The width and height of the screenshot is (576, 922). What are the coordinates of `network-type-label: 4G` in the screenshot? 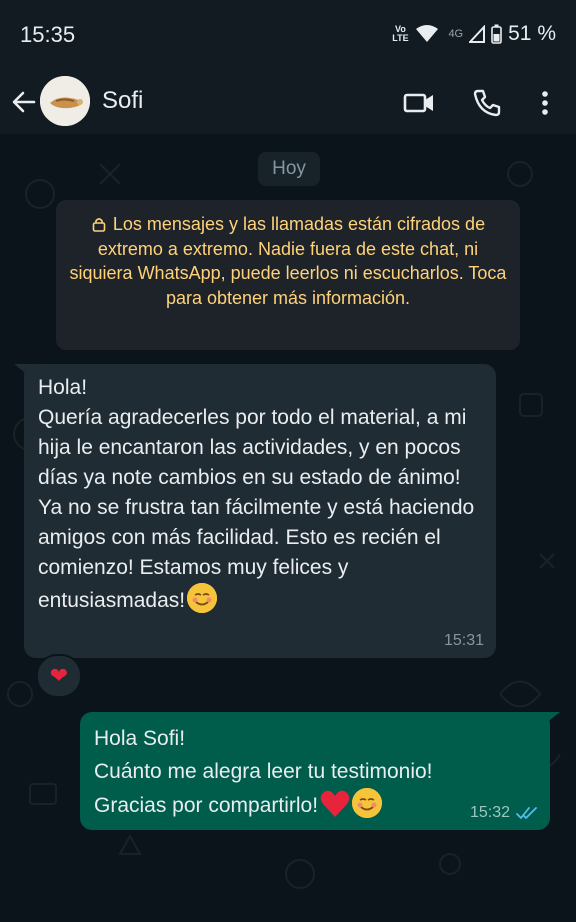 It's located at (456, 34).